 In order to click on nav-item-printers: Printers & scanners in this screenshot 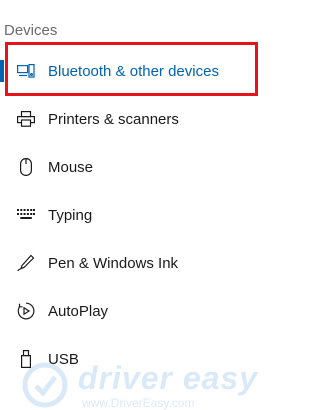, I will do `click(162, 119)`.